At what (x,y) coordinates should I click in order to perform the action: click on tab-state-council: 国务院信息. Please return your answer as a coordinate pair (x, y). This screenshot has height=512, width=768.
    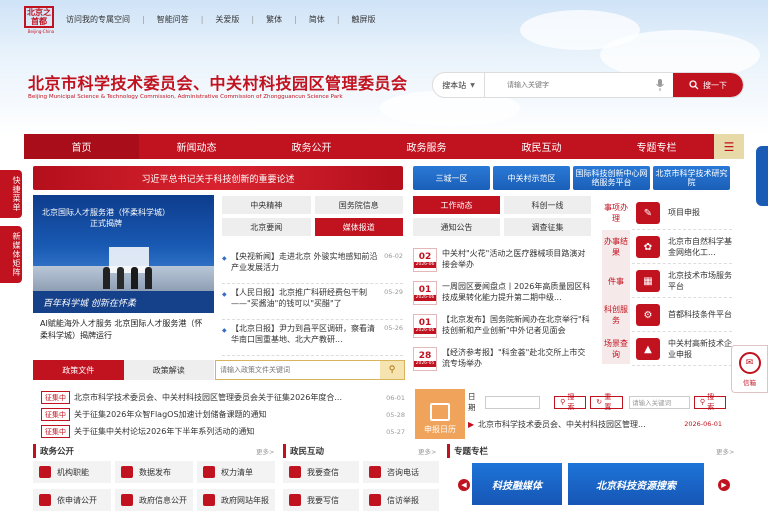
    Looking at the image, I should click on (358, 205).